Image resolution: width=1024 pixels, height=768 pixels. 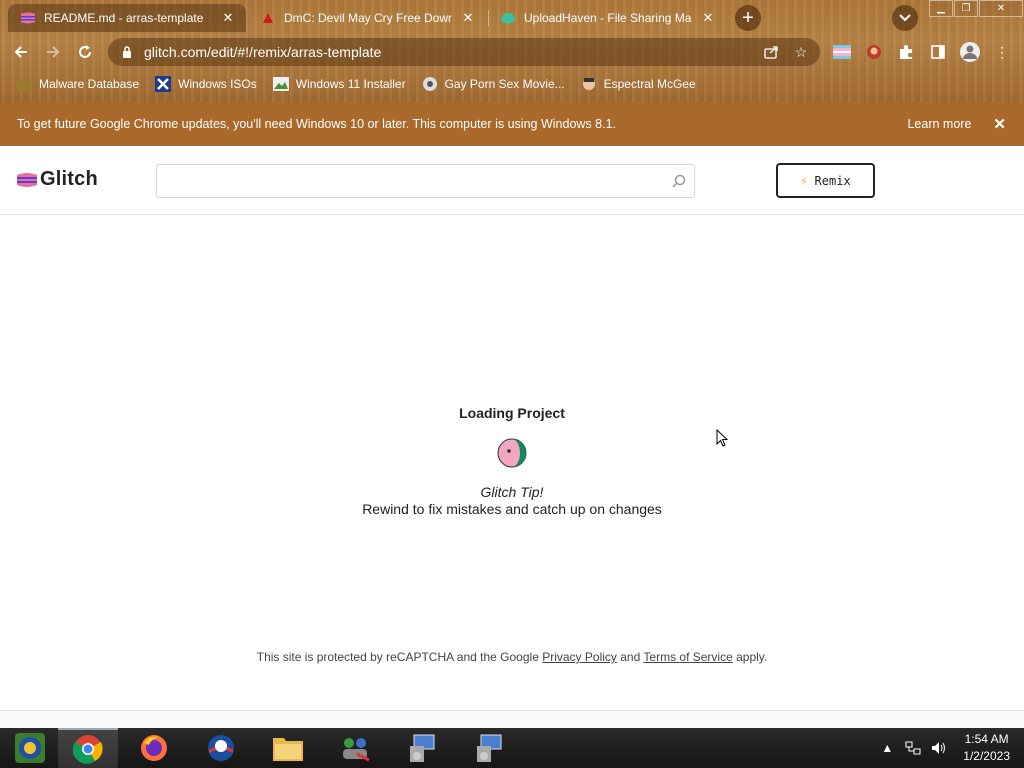 What do you see at coordinates (938, 52) in the screenshot?
I see `side-panel-icon` at bounding box center [938, 52].